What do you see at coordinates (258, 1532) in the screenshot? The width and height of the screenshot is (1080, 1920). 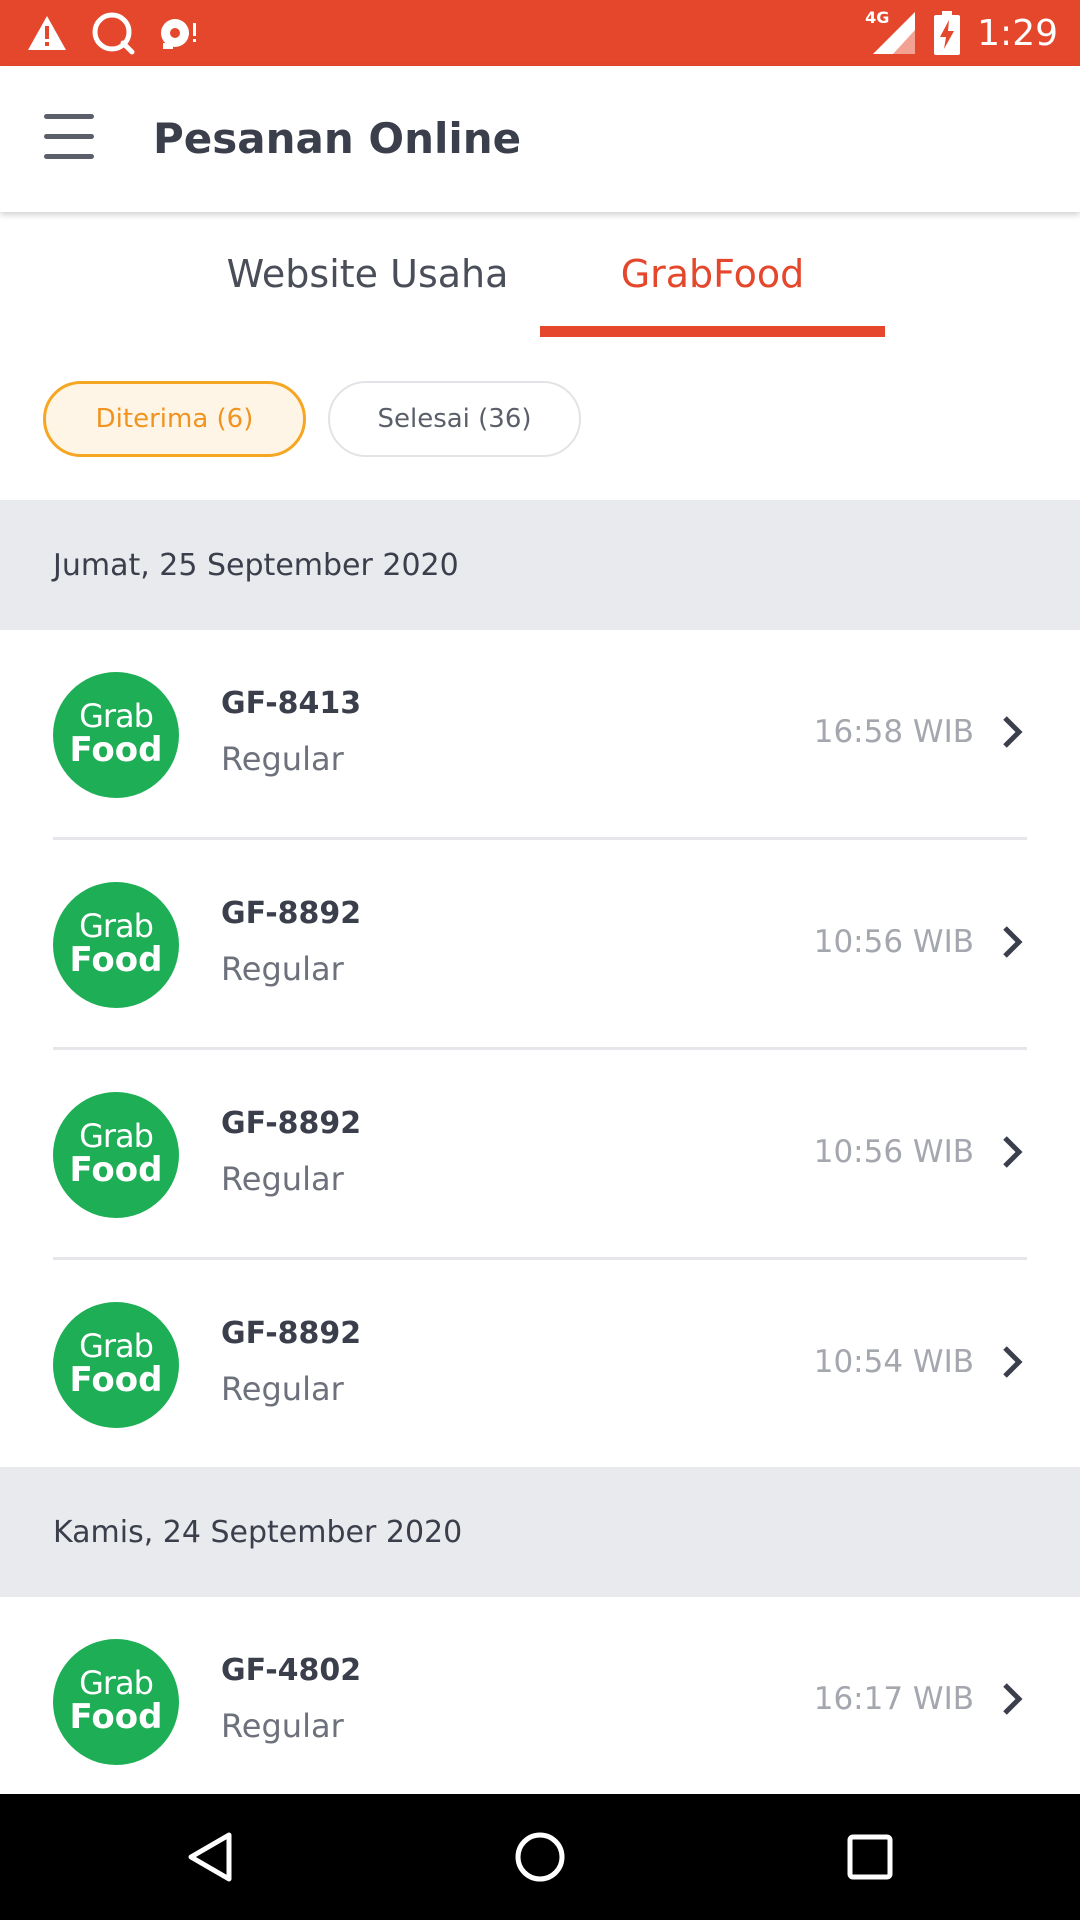 I see `date-label: Kamis, 24 September 2020` at bounding box center [258, 1532].